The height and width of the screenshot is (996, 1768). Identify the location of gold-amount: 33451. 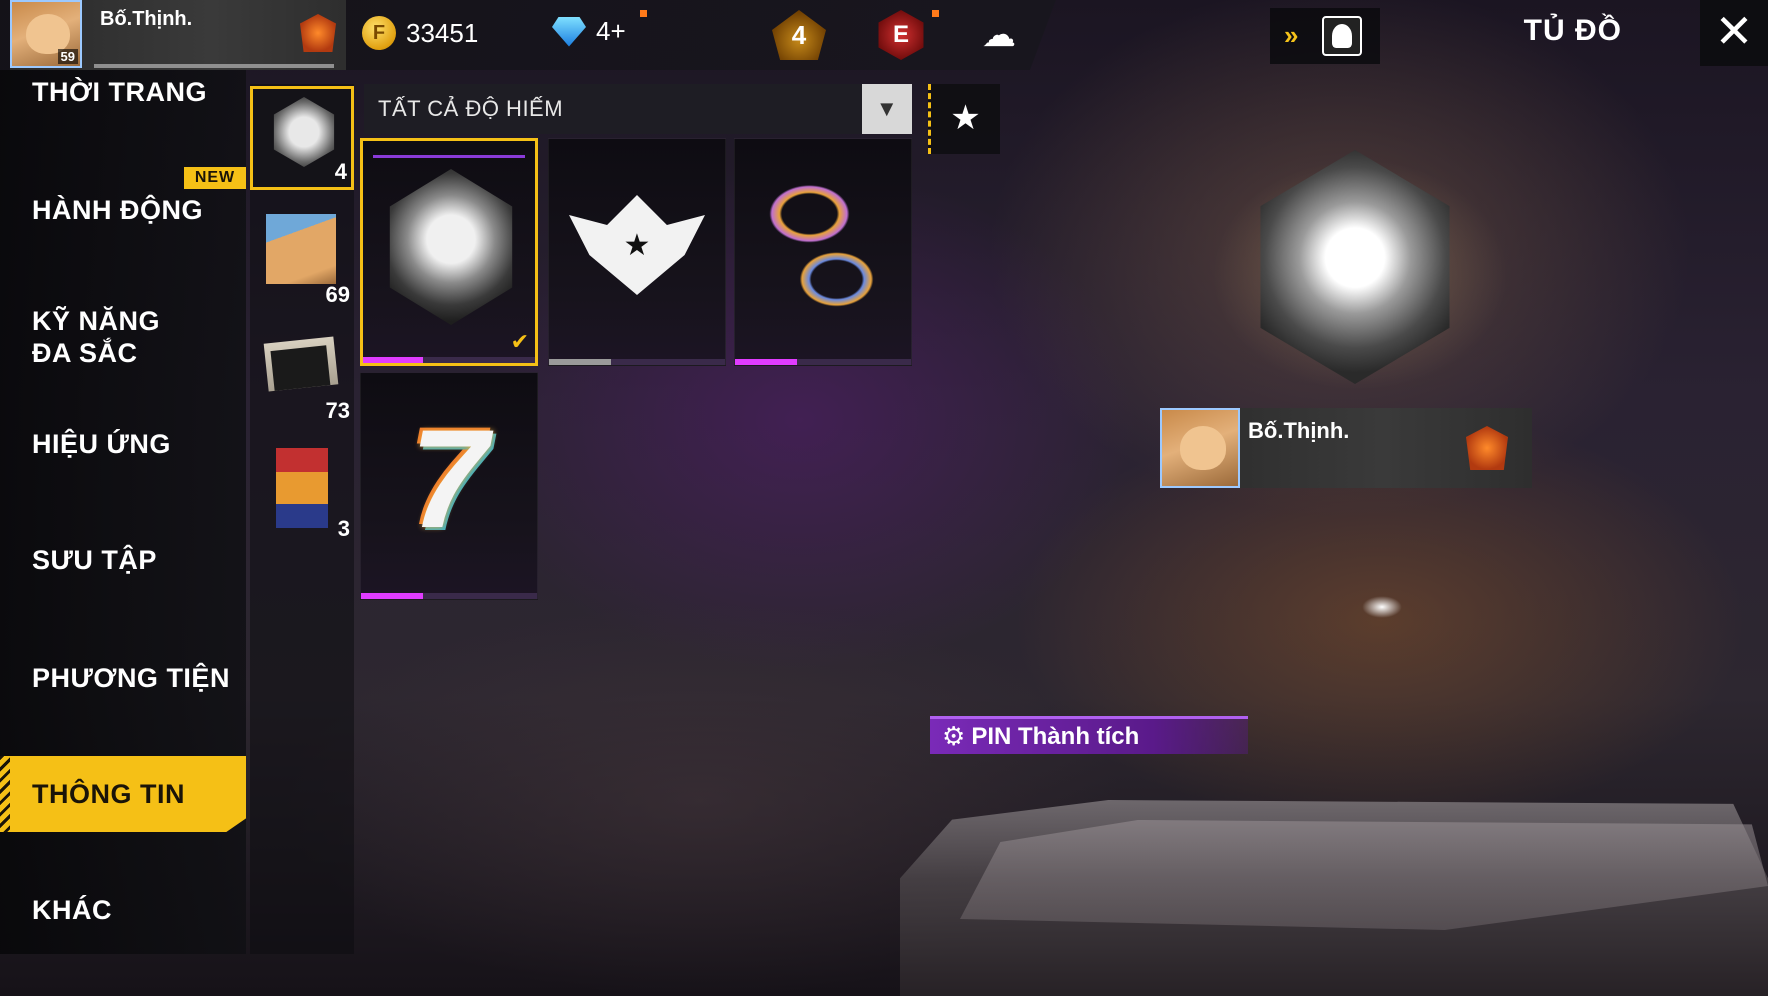
(442, 32).